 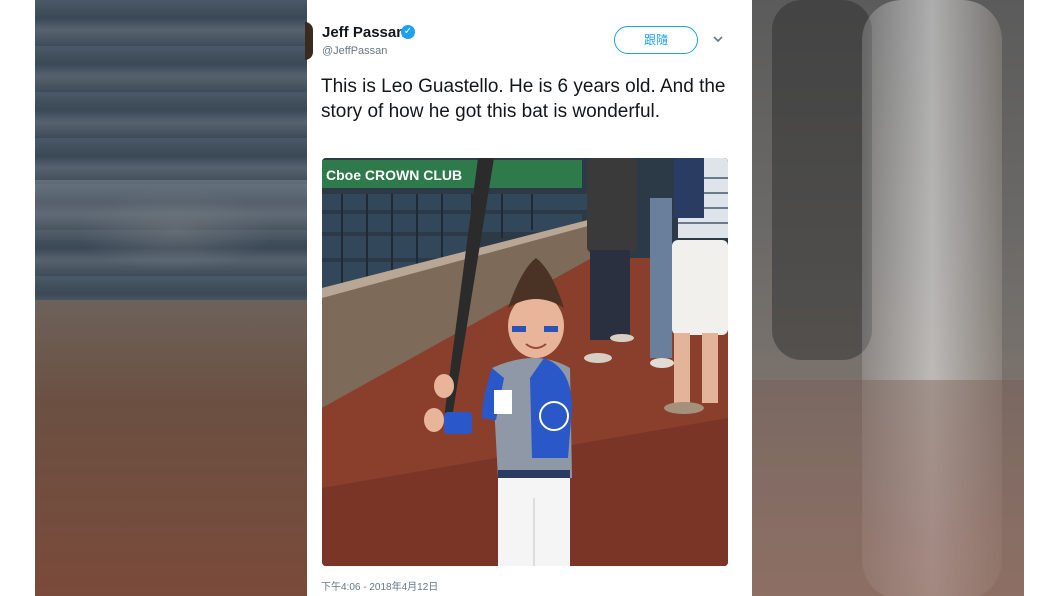 I want to click on author-handle: @JeffPassan, so click(x=354, y=51).